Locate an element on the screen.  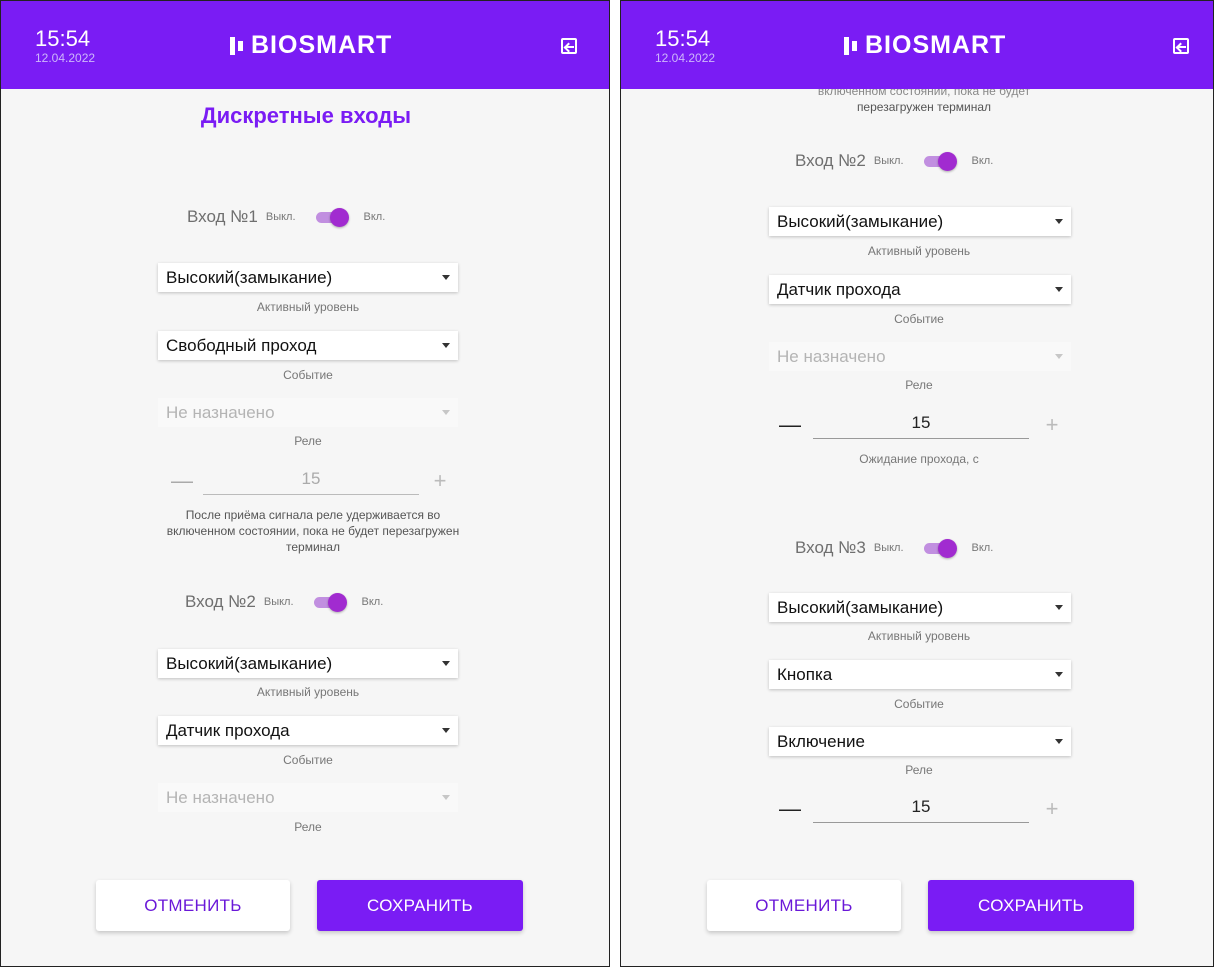
input-3-stepper: — 15 + is located at coordinates (921, 809).